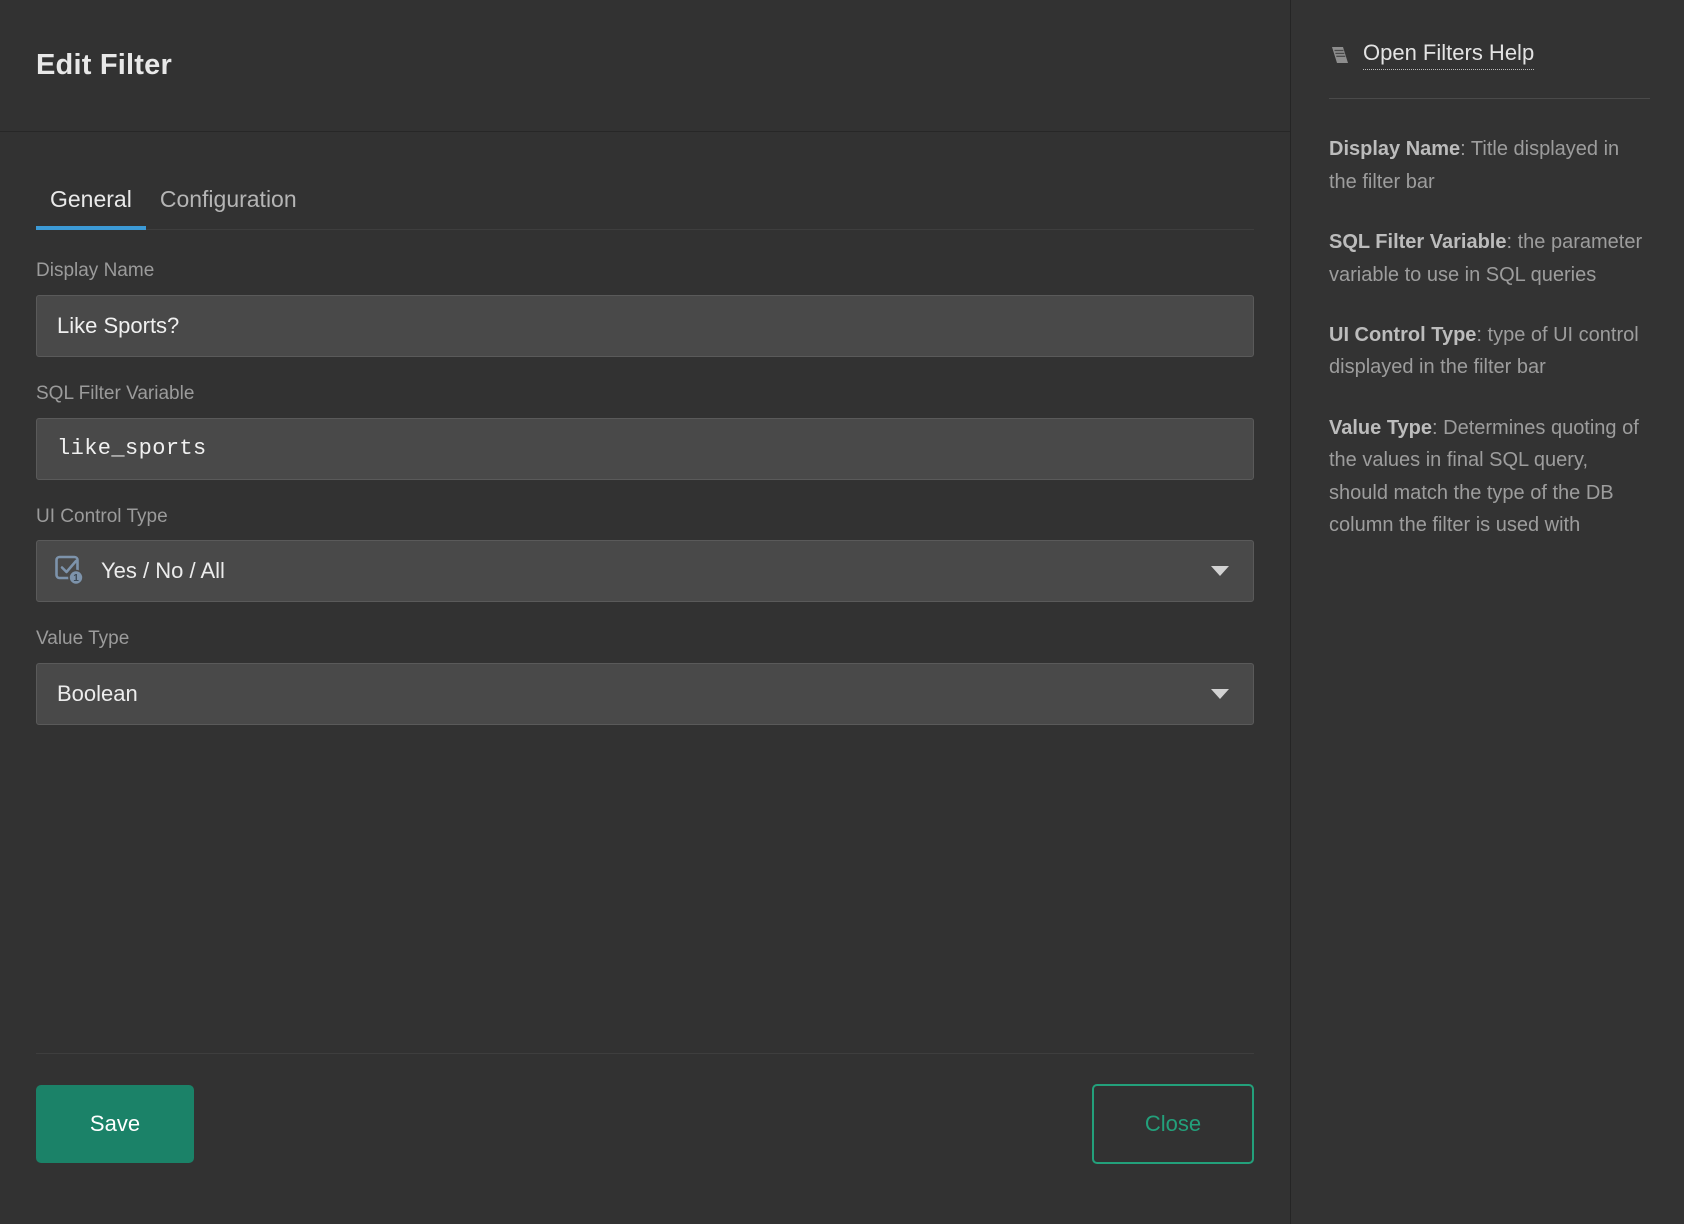 This screenshot has height=1224, width=1684. I want to click on ui-control-type-label: UI Control Type, so click(102, 516).